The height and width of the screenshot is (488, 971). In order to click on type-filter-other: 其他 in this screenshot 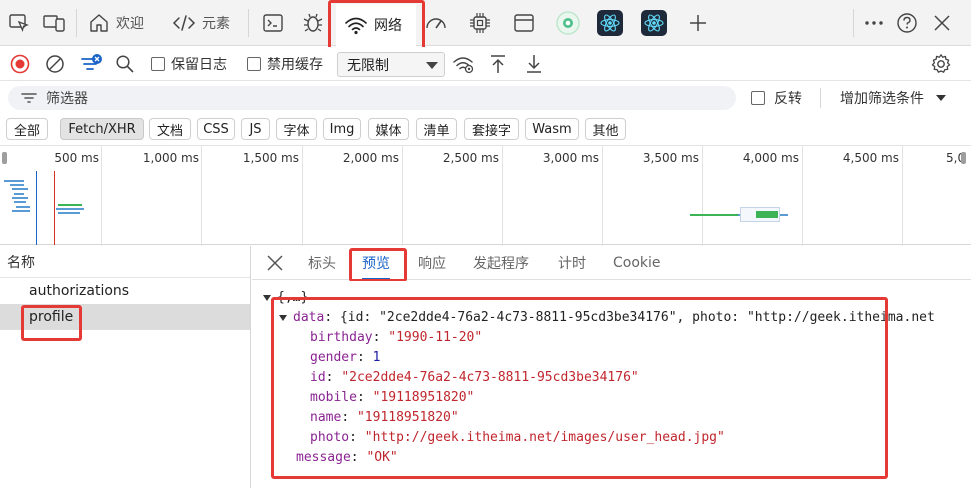, I will do `click(605, 129)`.